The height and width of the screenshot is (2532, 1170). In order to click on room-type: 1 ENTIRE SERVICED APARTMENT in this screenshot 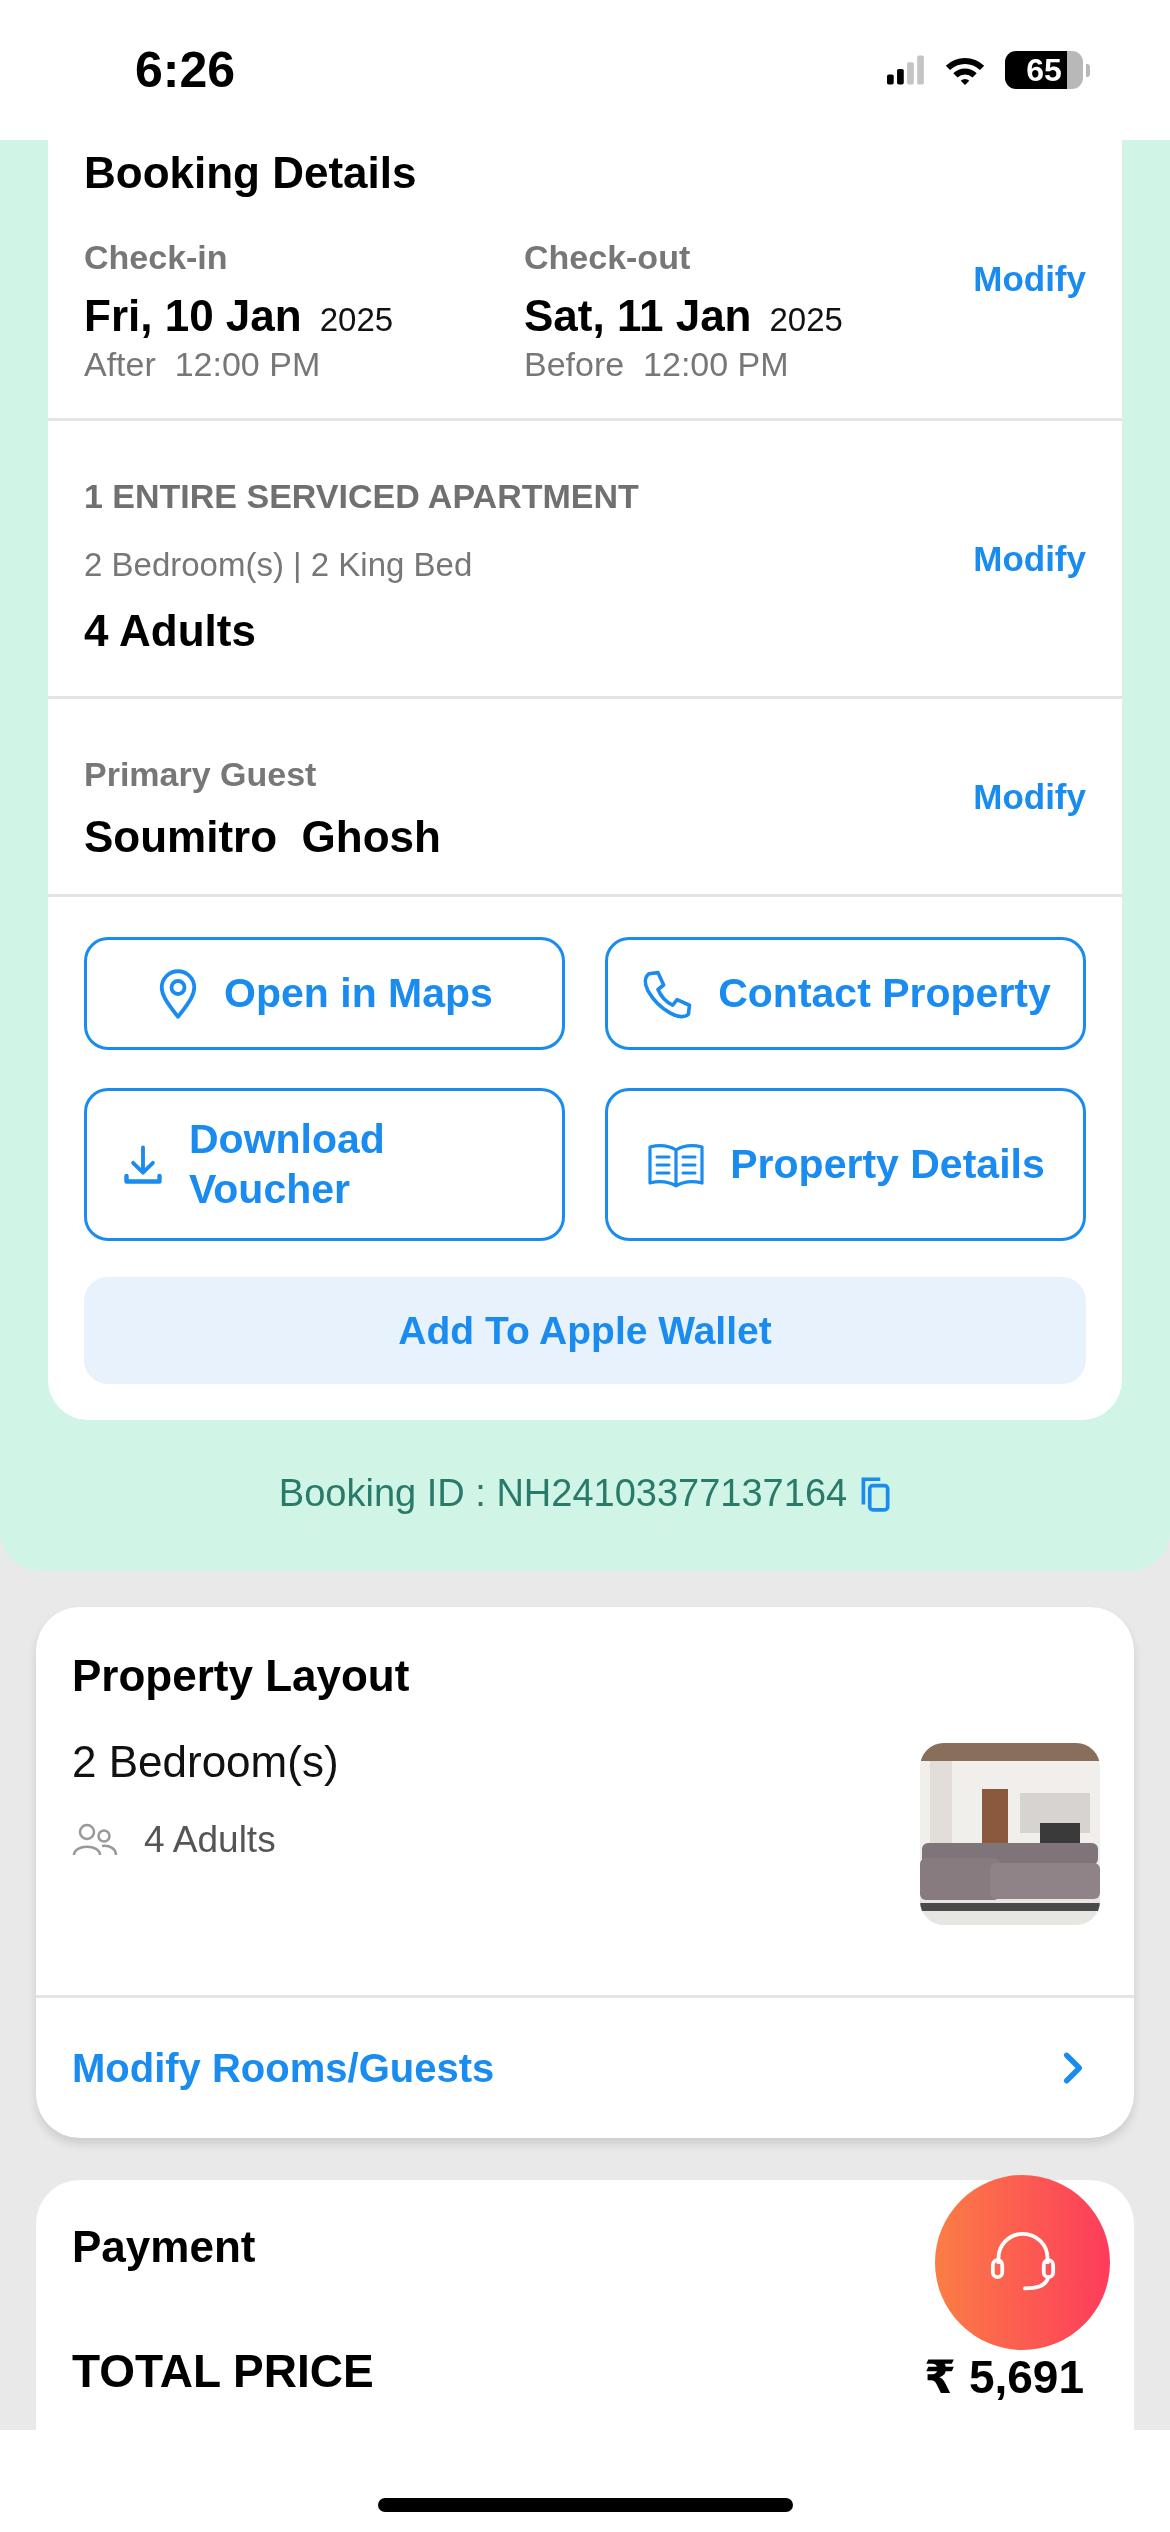, I will do `click(362, 496)`.